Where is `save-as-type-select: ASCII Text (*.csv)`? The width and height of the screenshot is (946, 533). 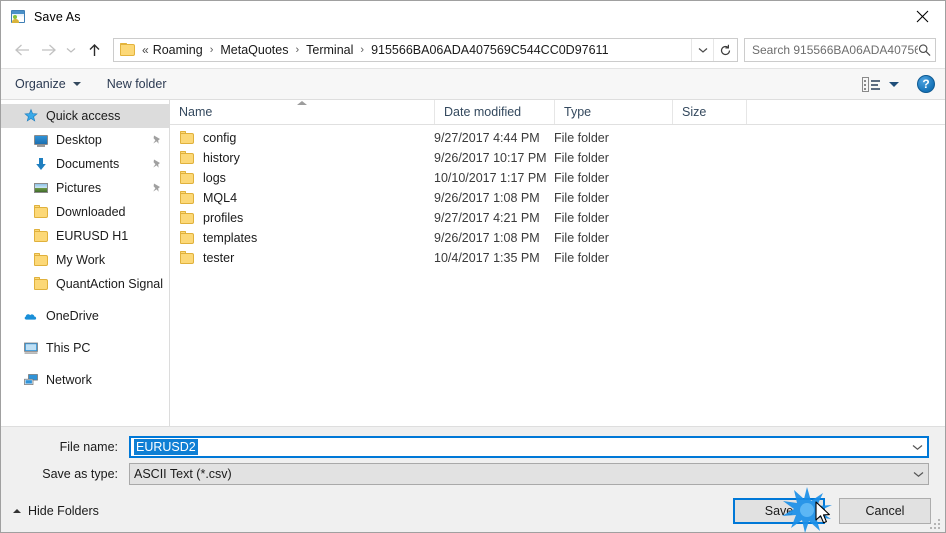 save-as-type-select: ASCII Text (*.csv) is located at coordinates (529, 474).